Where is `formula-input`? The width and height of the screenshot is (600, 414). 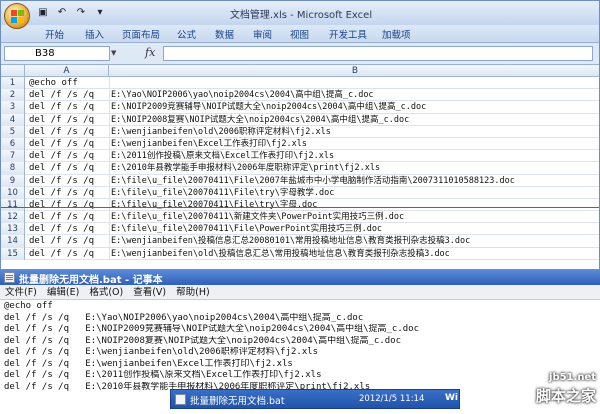
formula-input is located at coordinates (378, 53).